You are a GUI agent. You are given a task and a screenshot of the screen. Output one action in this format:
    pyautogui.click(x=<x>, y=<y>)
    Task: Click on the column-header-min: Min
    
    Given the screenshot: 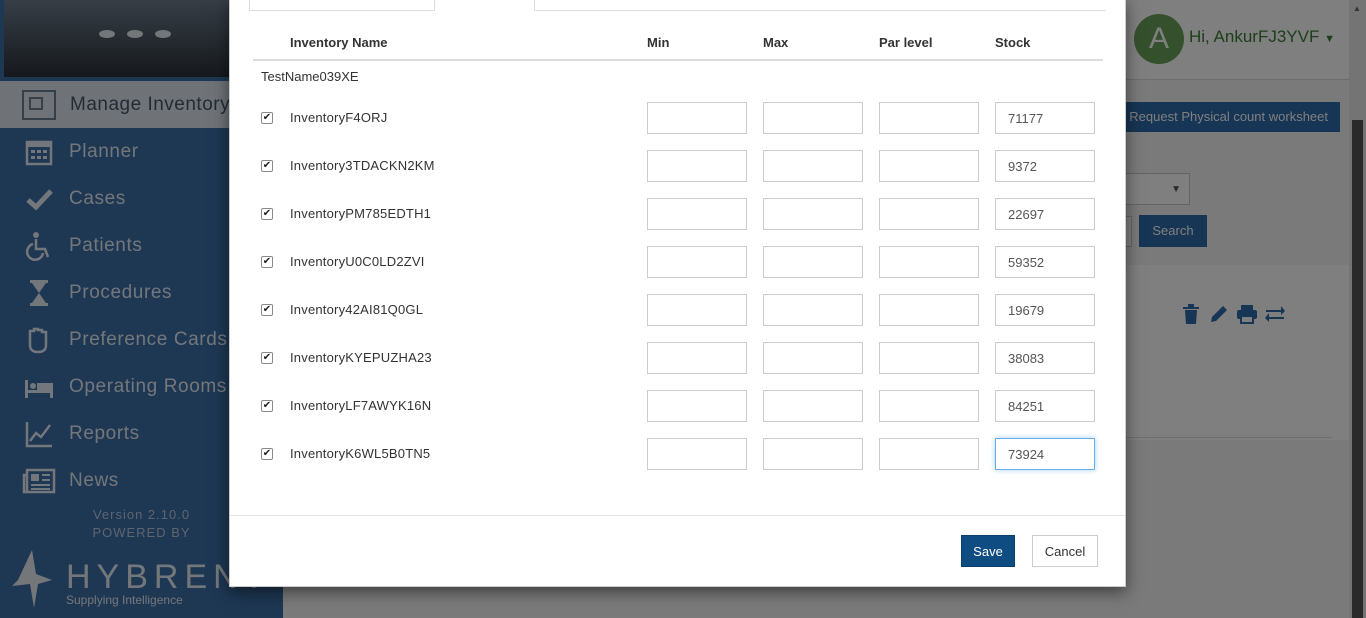 What is the action you would take?
    pyautogui.click(x=658, y=42)
    